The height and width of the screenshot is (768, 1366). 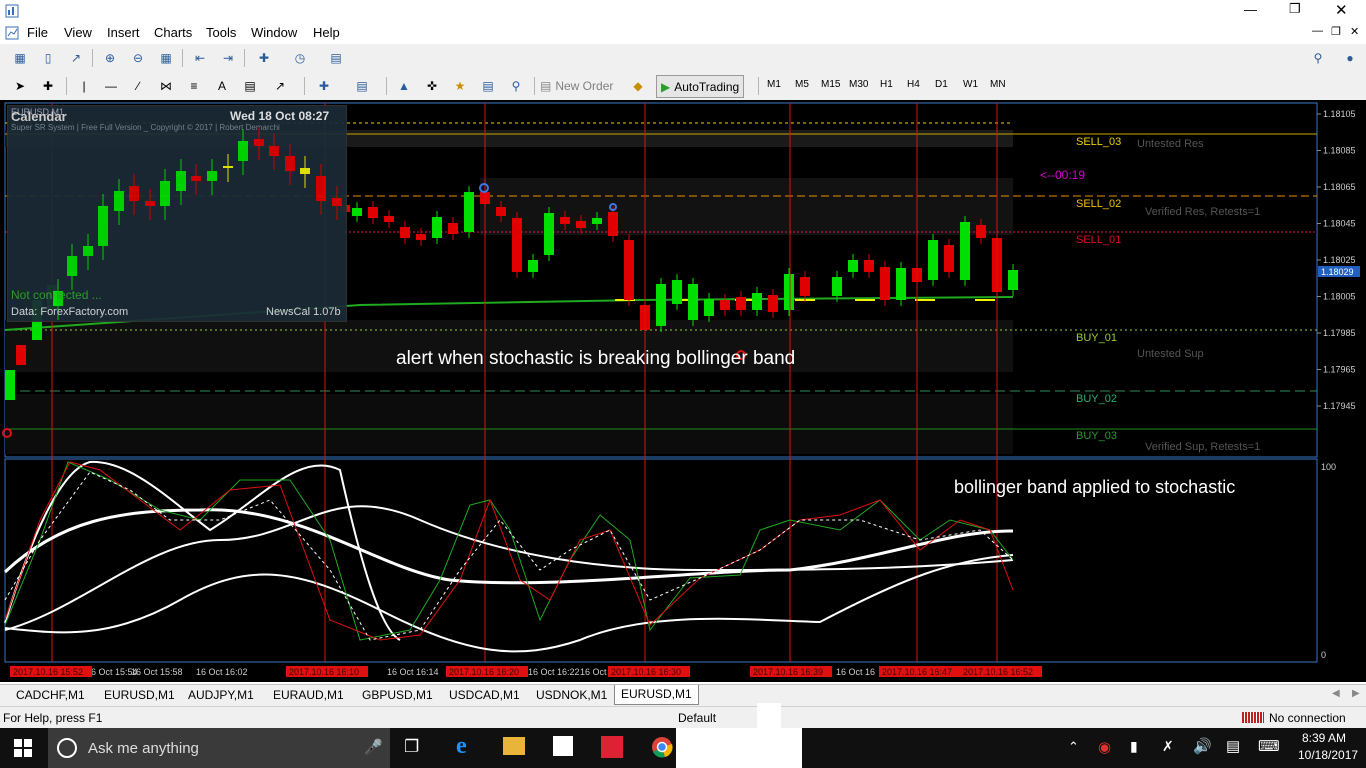 What do you see at coordinates (228, 58) in the screenshot?
I see `chart-shift-icon: ⇥` at bounding box center [228, 58].